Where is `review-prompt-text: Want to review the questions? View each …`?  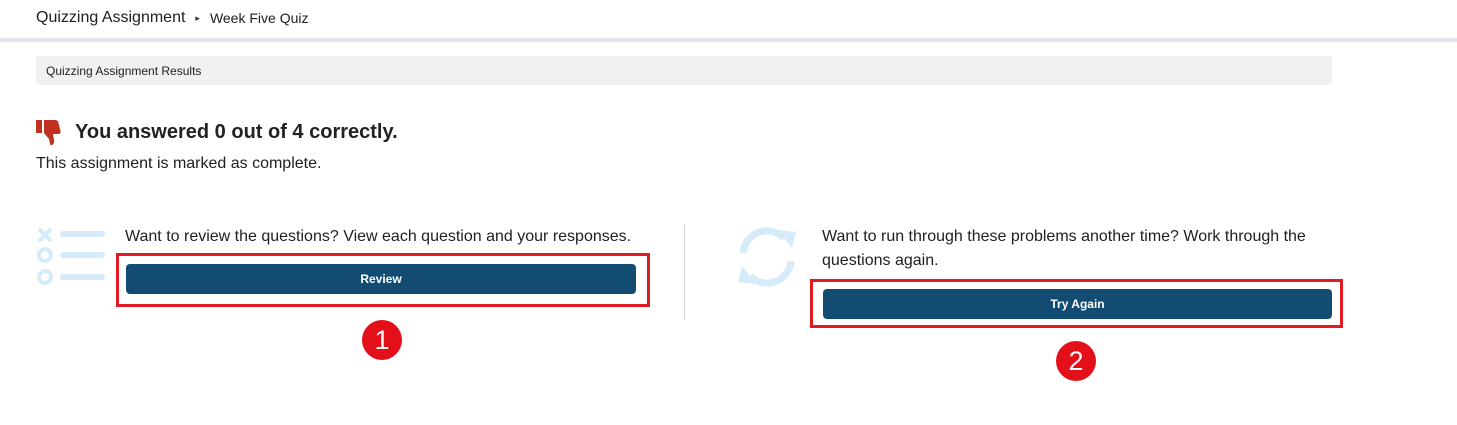
review-prompt-text: Want to review the questions? View each … is located at coordinates (378, 236).